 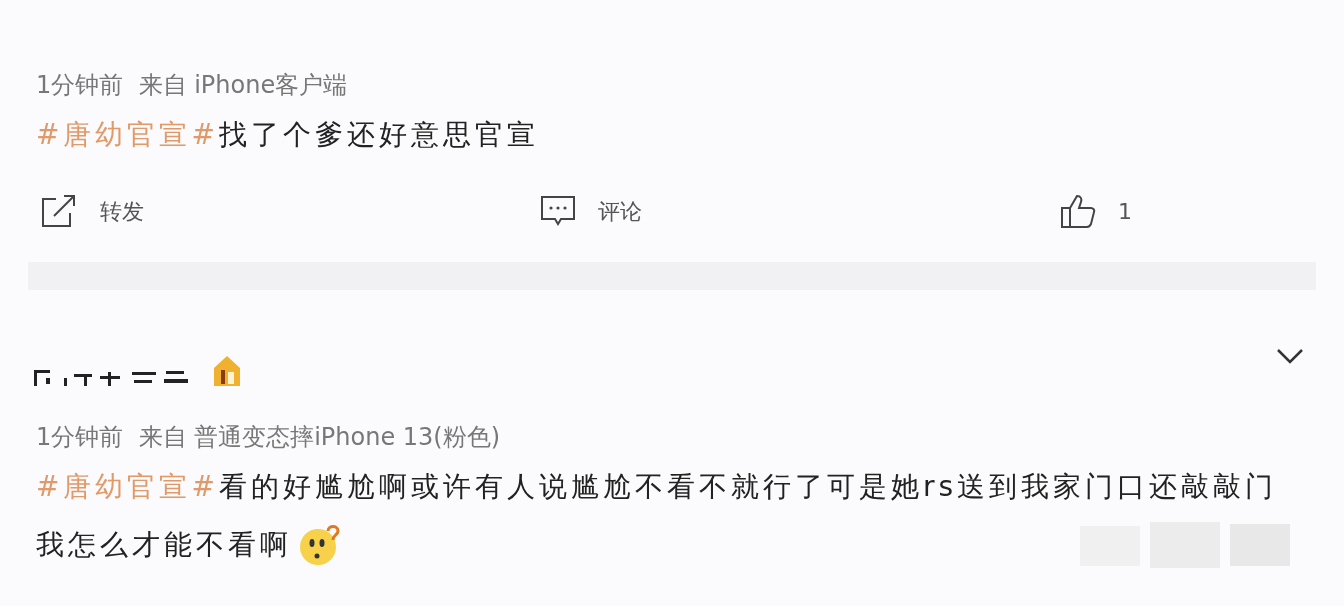 I want to click on like-label: 1, so click(x=1125, y=211).